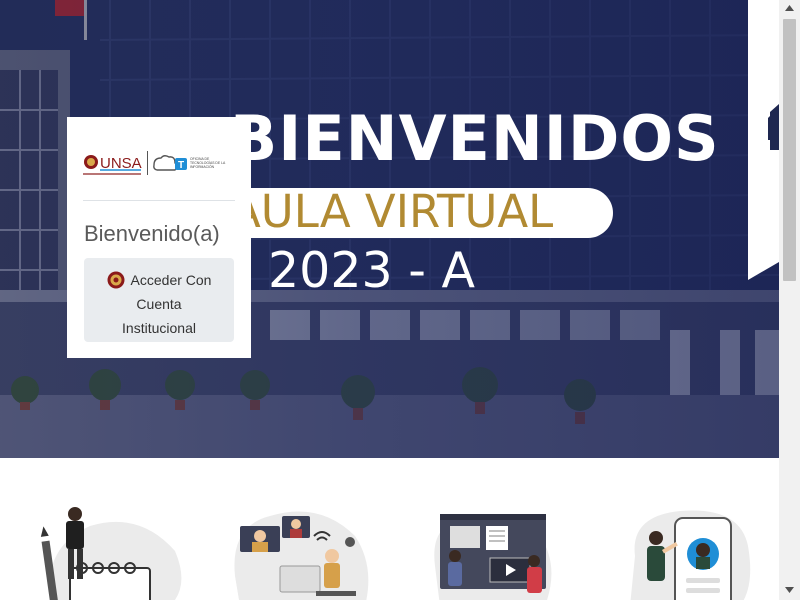 The image size is (800, 600). What do you see at coordinates (392, 211) in the screenshot?
I see `hero-title-aula-virtual: AULA VIRTUAL` at bounding box center [392, 211].